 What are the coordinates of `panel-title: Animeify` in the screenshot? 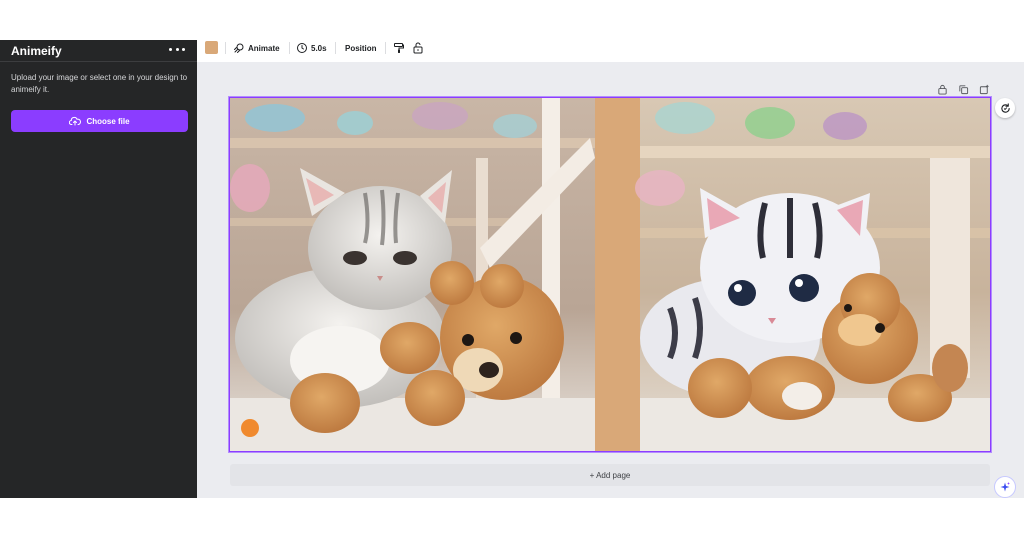 It's located at (36, 51).